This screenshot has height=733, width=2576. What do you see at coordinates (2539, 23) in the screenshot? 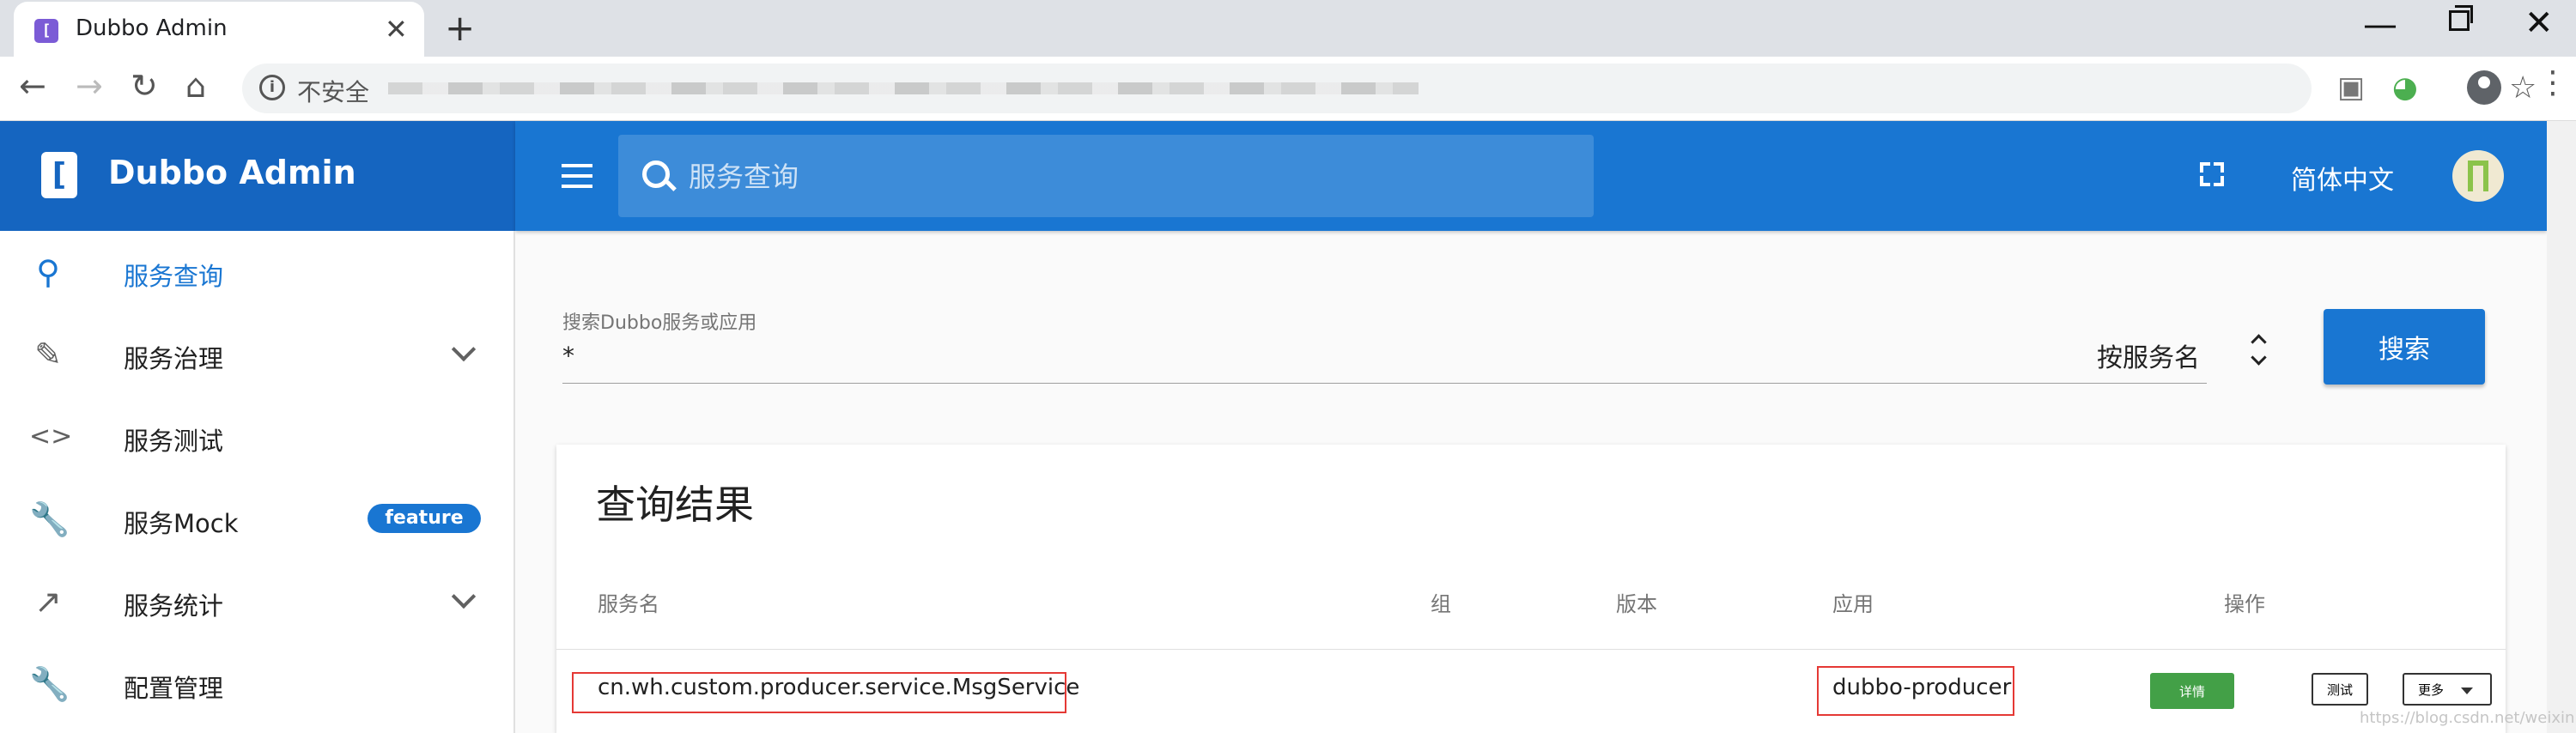
I see `window-close-icon: ✕` at bounding box center [2539, 23].